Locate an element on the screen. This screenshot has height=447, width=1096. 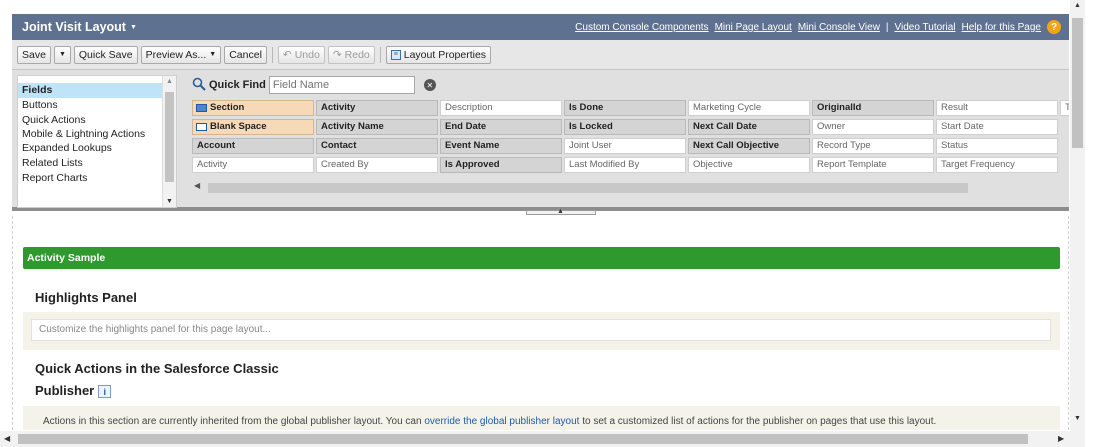
palette-field: Next Call Objective is located at coordinates (749, 146).